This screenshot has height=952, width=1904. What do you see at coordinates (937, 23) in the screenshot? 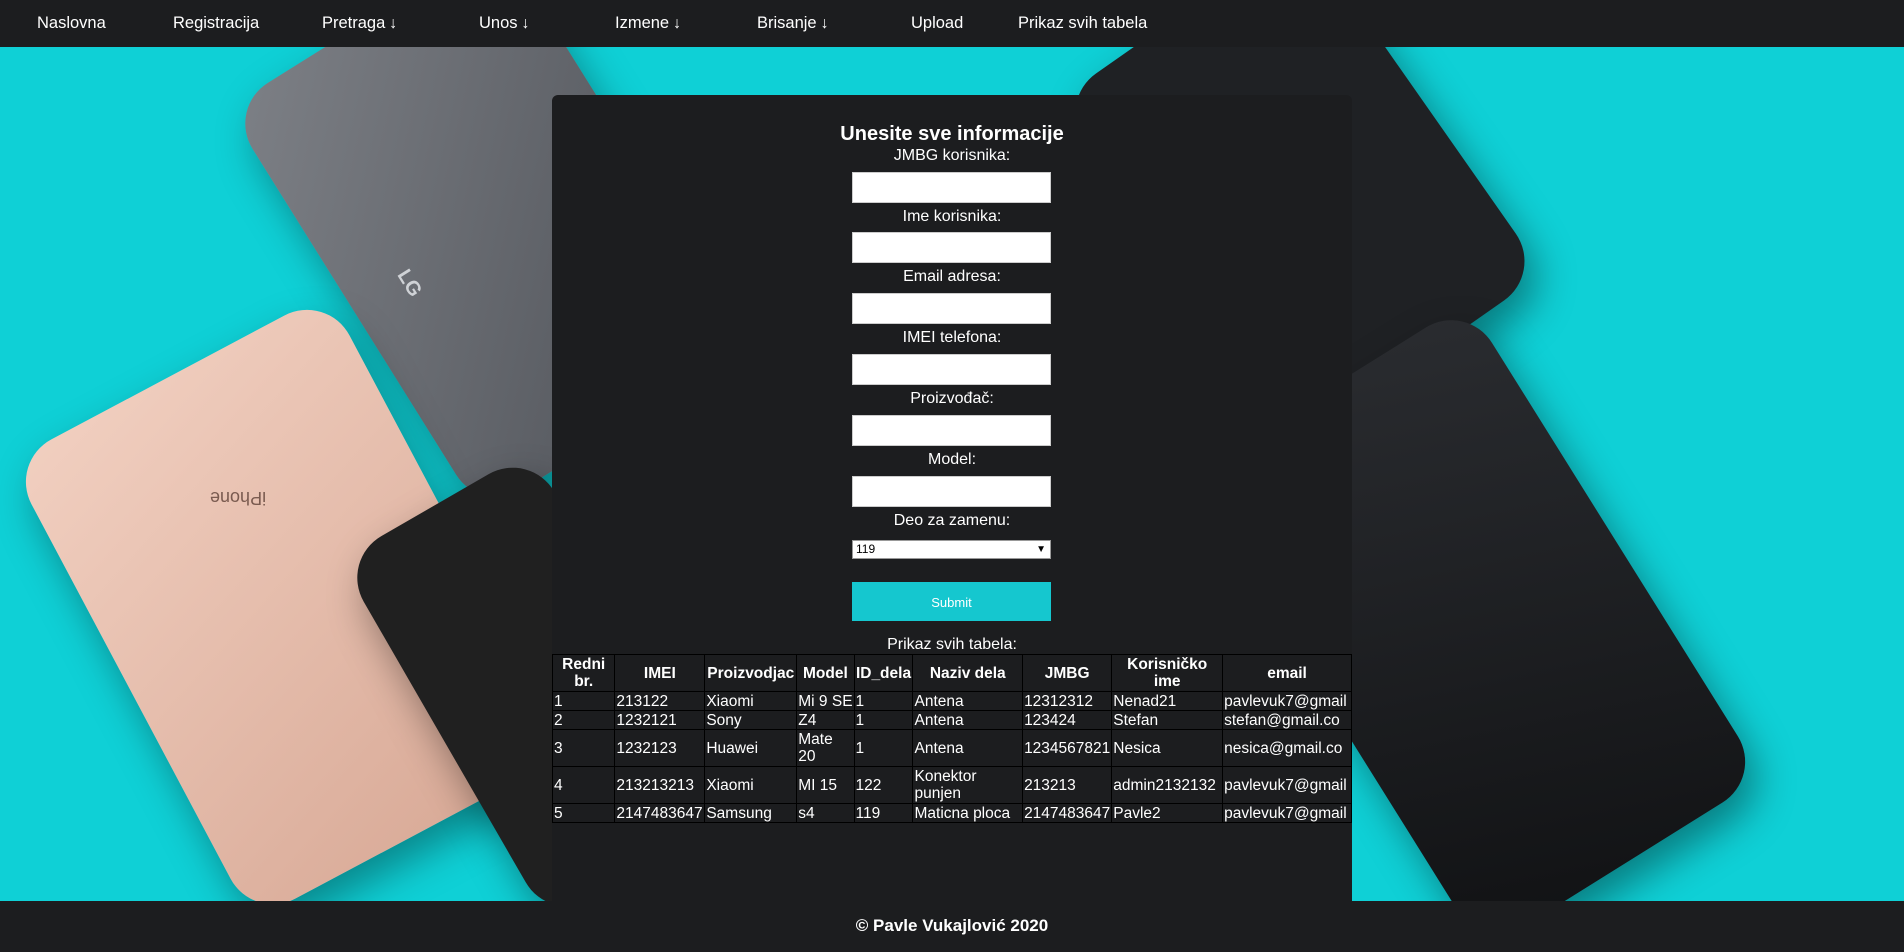
I see `nav-upload: Upload` at bounding box center [937, 23].